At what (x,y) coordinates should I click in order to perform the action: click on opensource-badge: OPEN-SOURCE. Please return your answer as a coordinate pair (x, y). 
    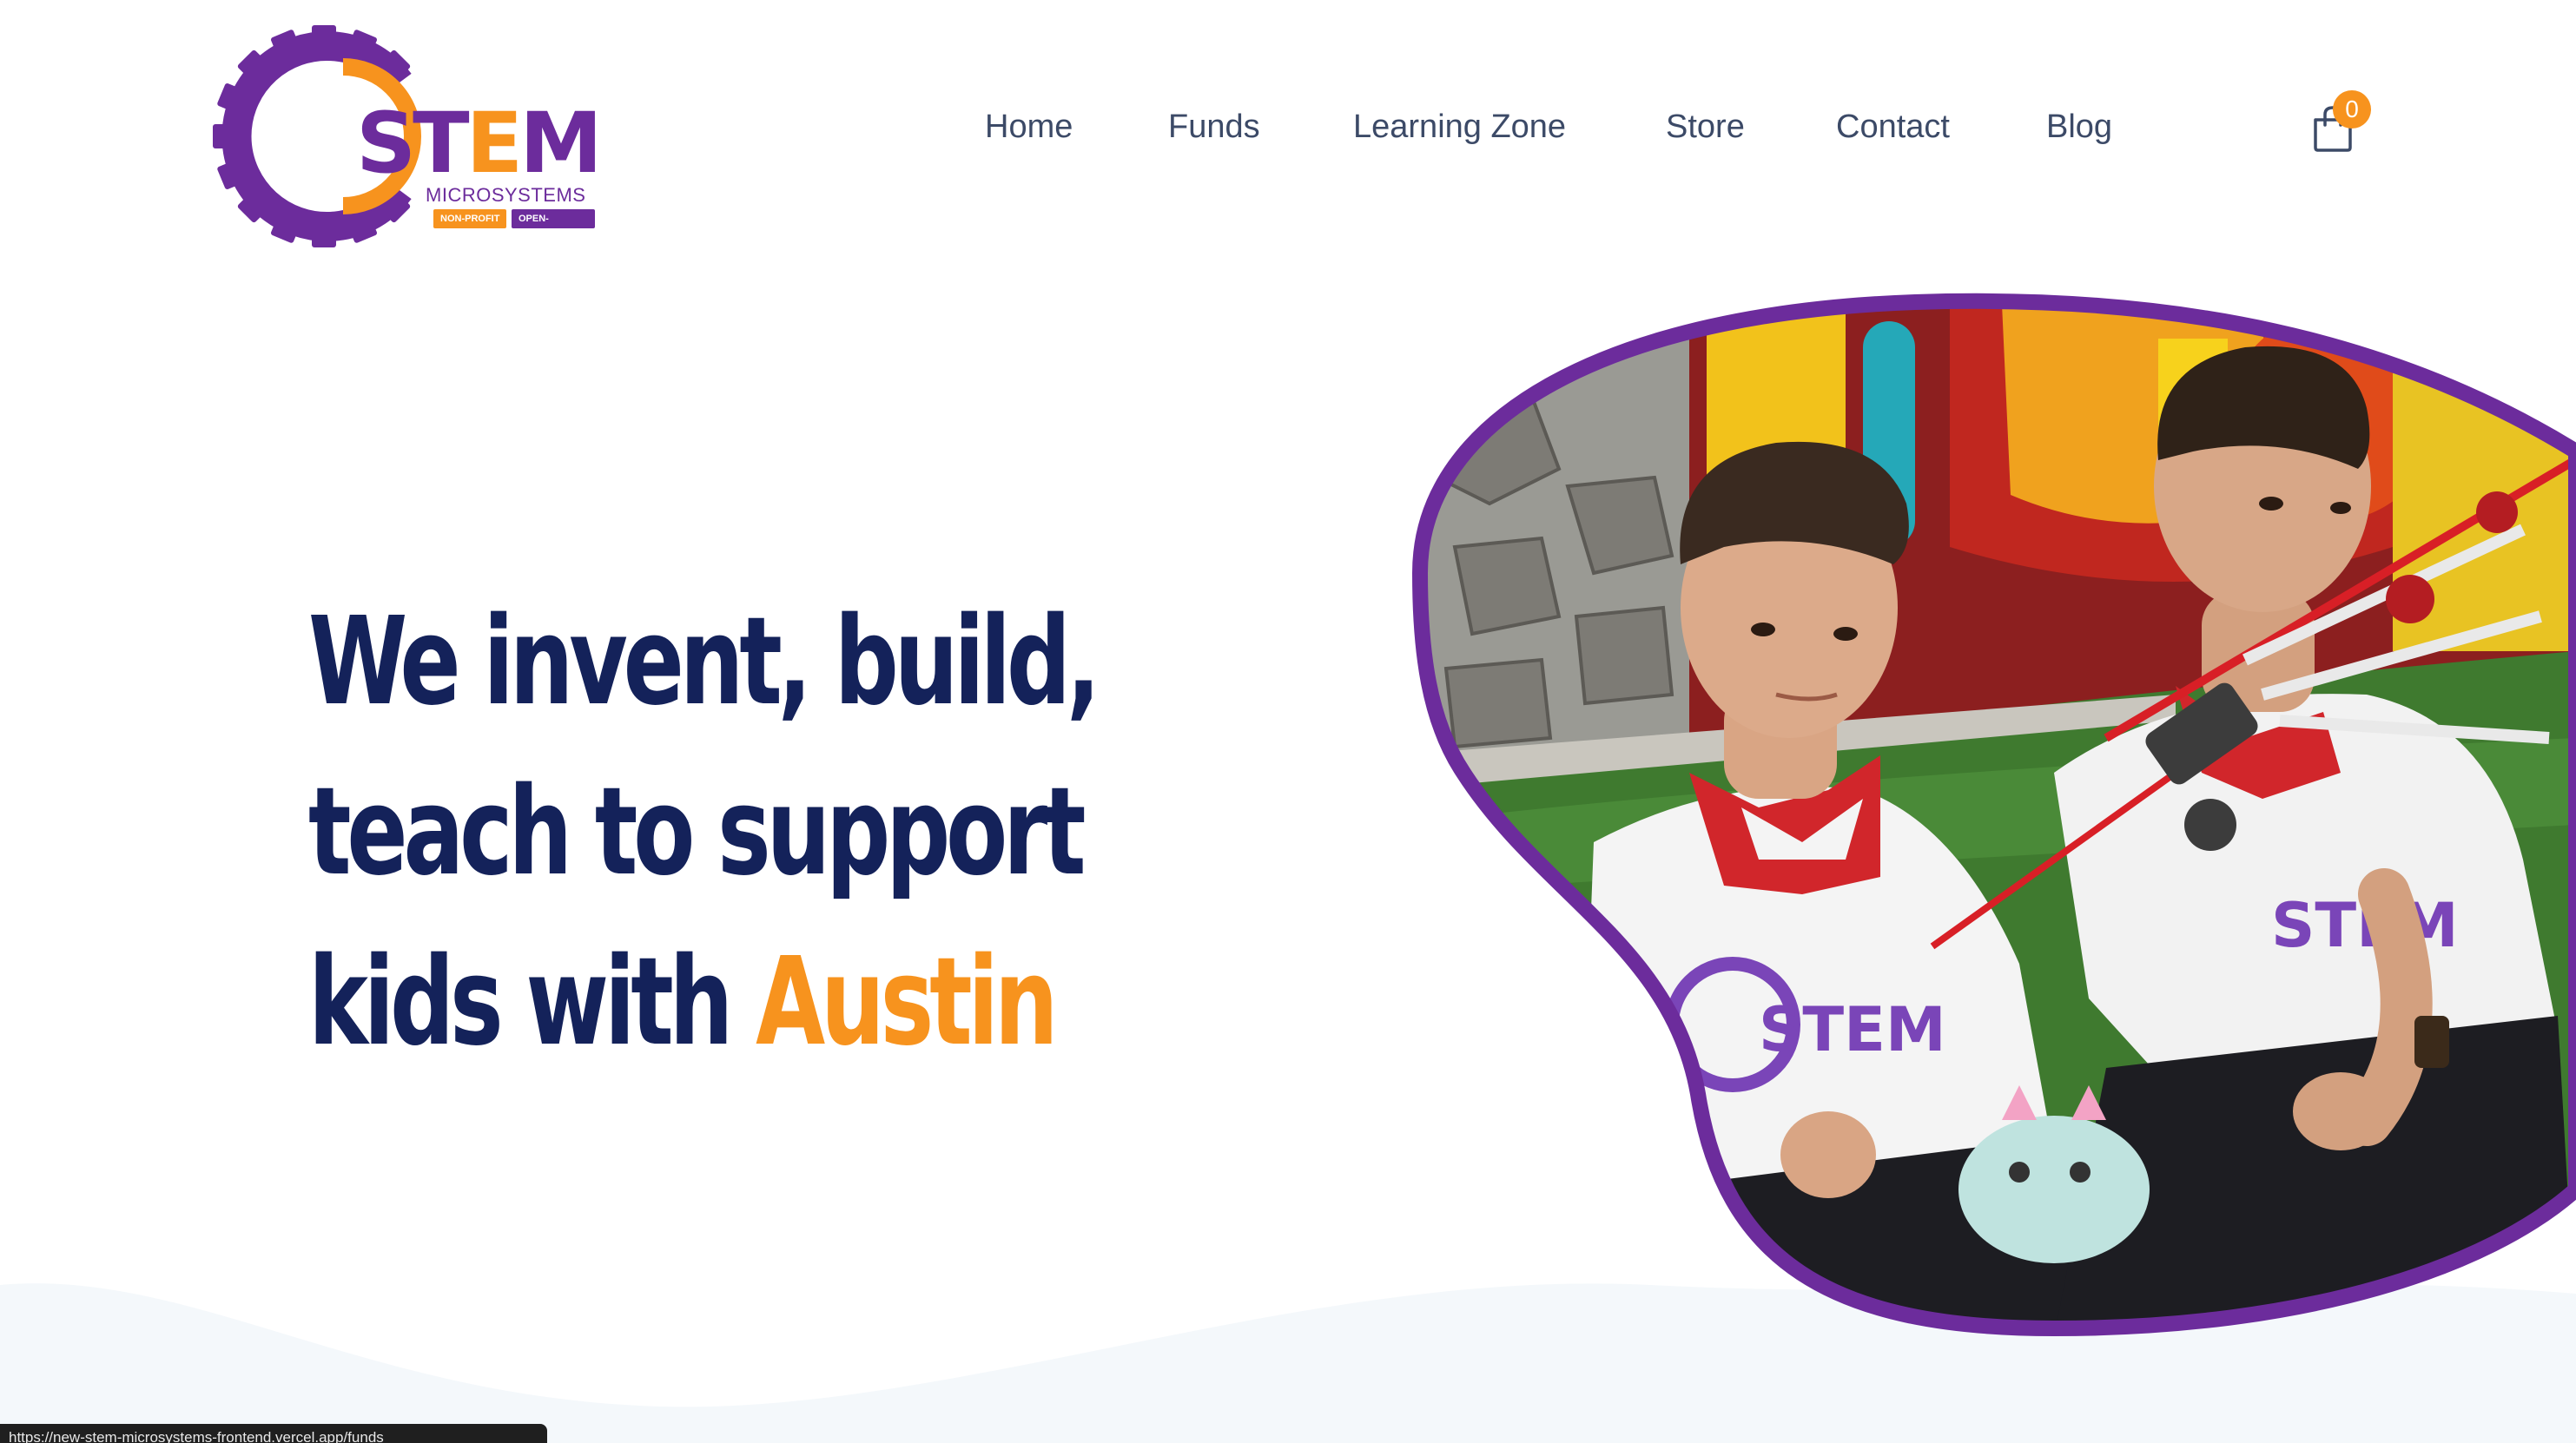
    Looking at the image, I should click on (553, 226).